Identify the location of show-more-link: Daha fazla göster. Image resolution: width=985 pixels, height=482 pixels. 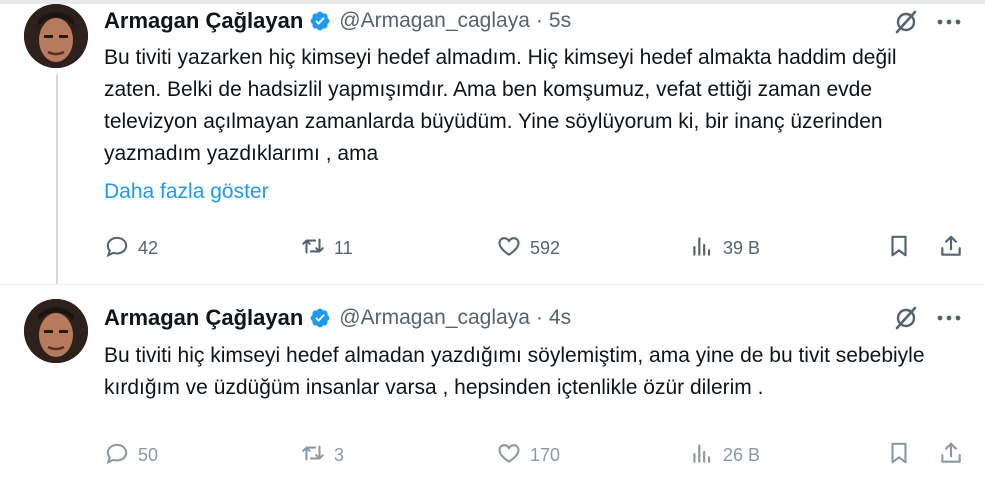
(186, 192).